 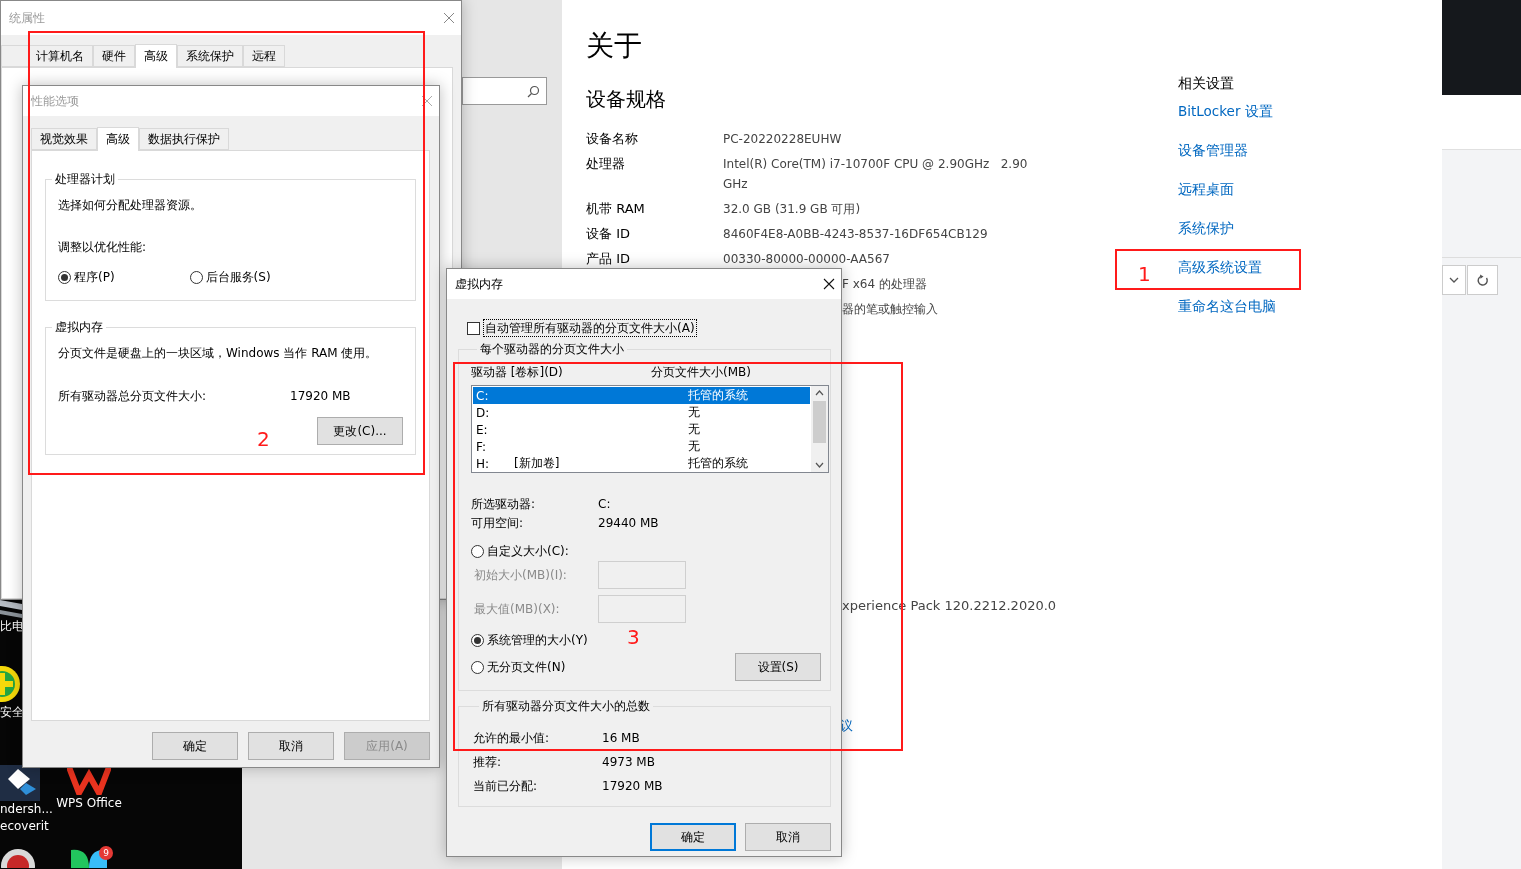 I want to click on spec-value: 00330-80000-00000-AA567, so click(x=807, y=259).